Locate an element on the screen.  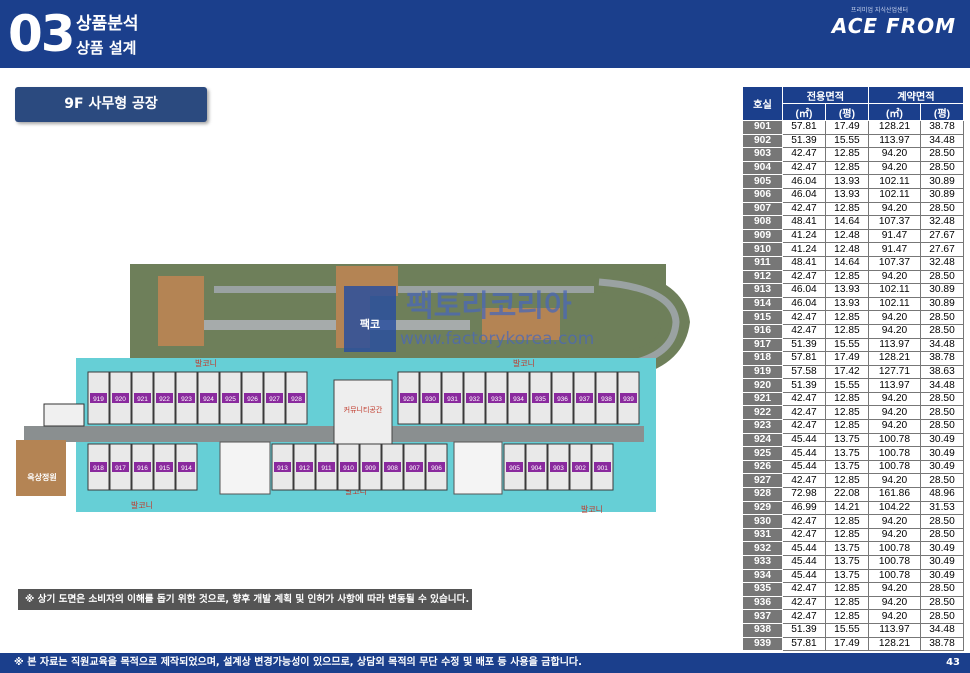
plan-unit: 929 is located at coordinates (408, 398).